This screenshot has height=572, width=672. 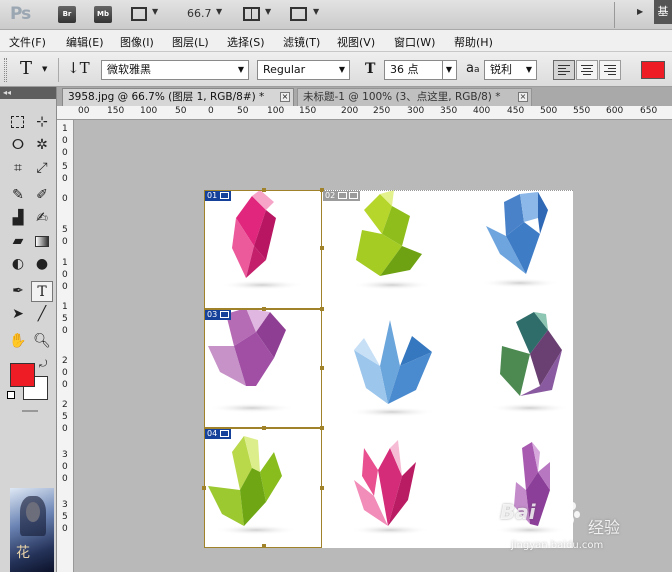 I want to click on zoom-tool-icon: 🔍︎, so click(x=42, y=341).